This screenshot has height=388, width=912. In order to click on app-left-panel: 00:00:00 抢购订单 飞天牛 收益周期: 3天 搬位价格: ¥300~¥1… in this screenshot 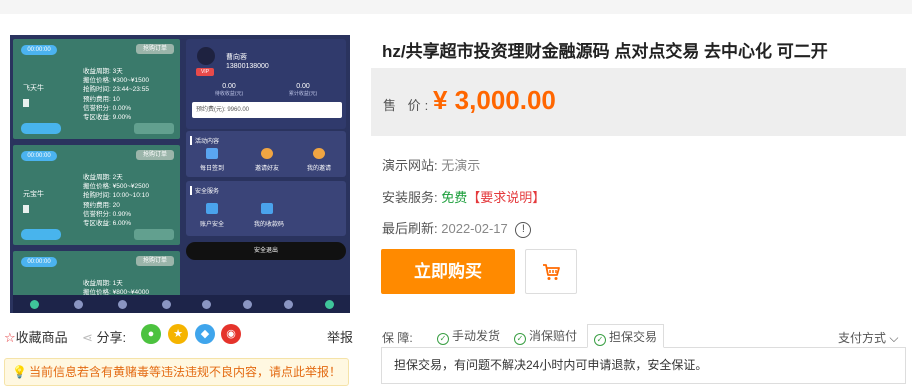, I will do `click(100, 176)`.